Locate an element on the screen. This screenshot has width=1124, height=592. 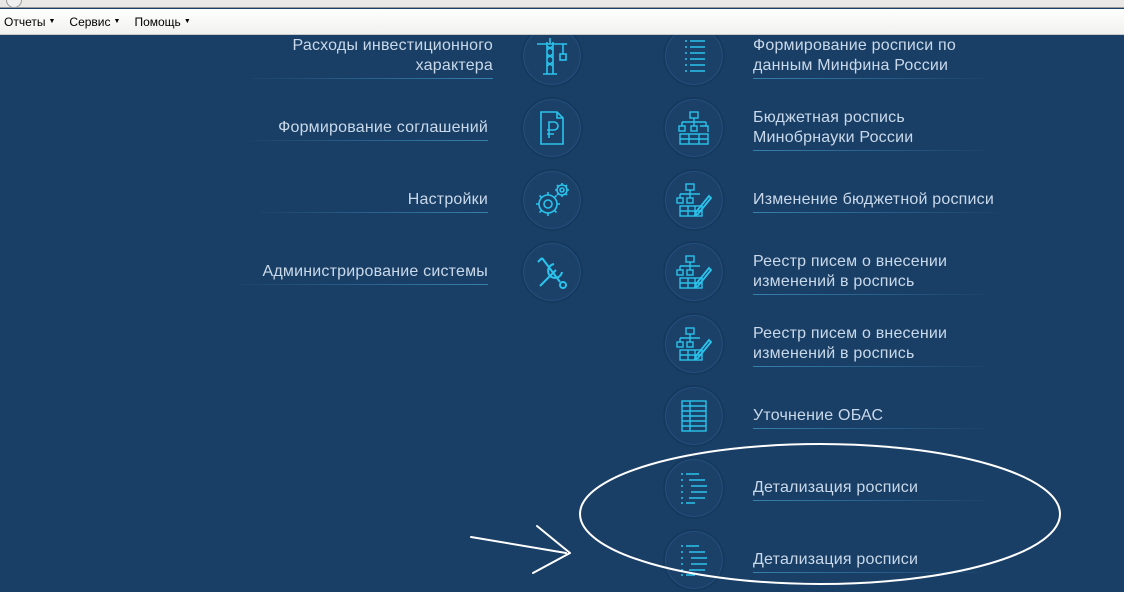
tile-label: Изменение бюджетной росписи is located at coordinates (875, 201).